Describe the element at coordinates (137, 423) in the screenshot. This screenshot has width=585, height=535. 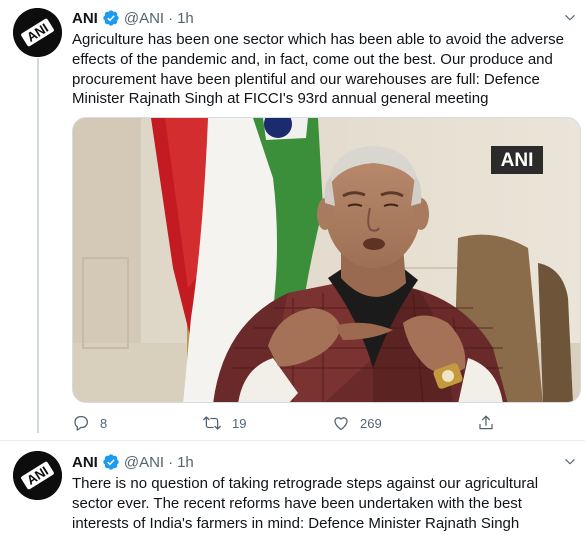
I see `reply-button: 8` at that location.